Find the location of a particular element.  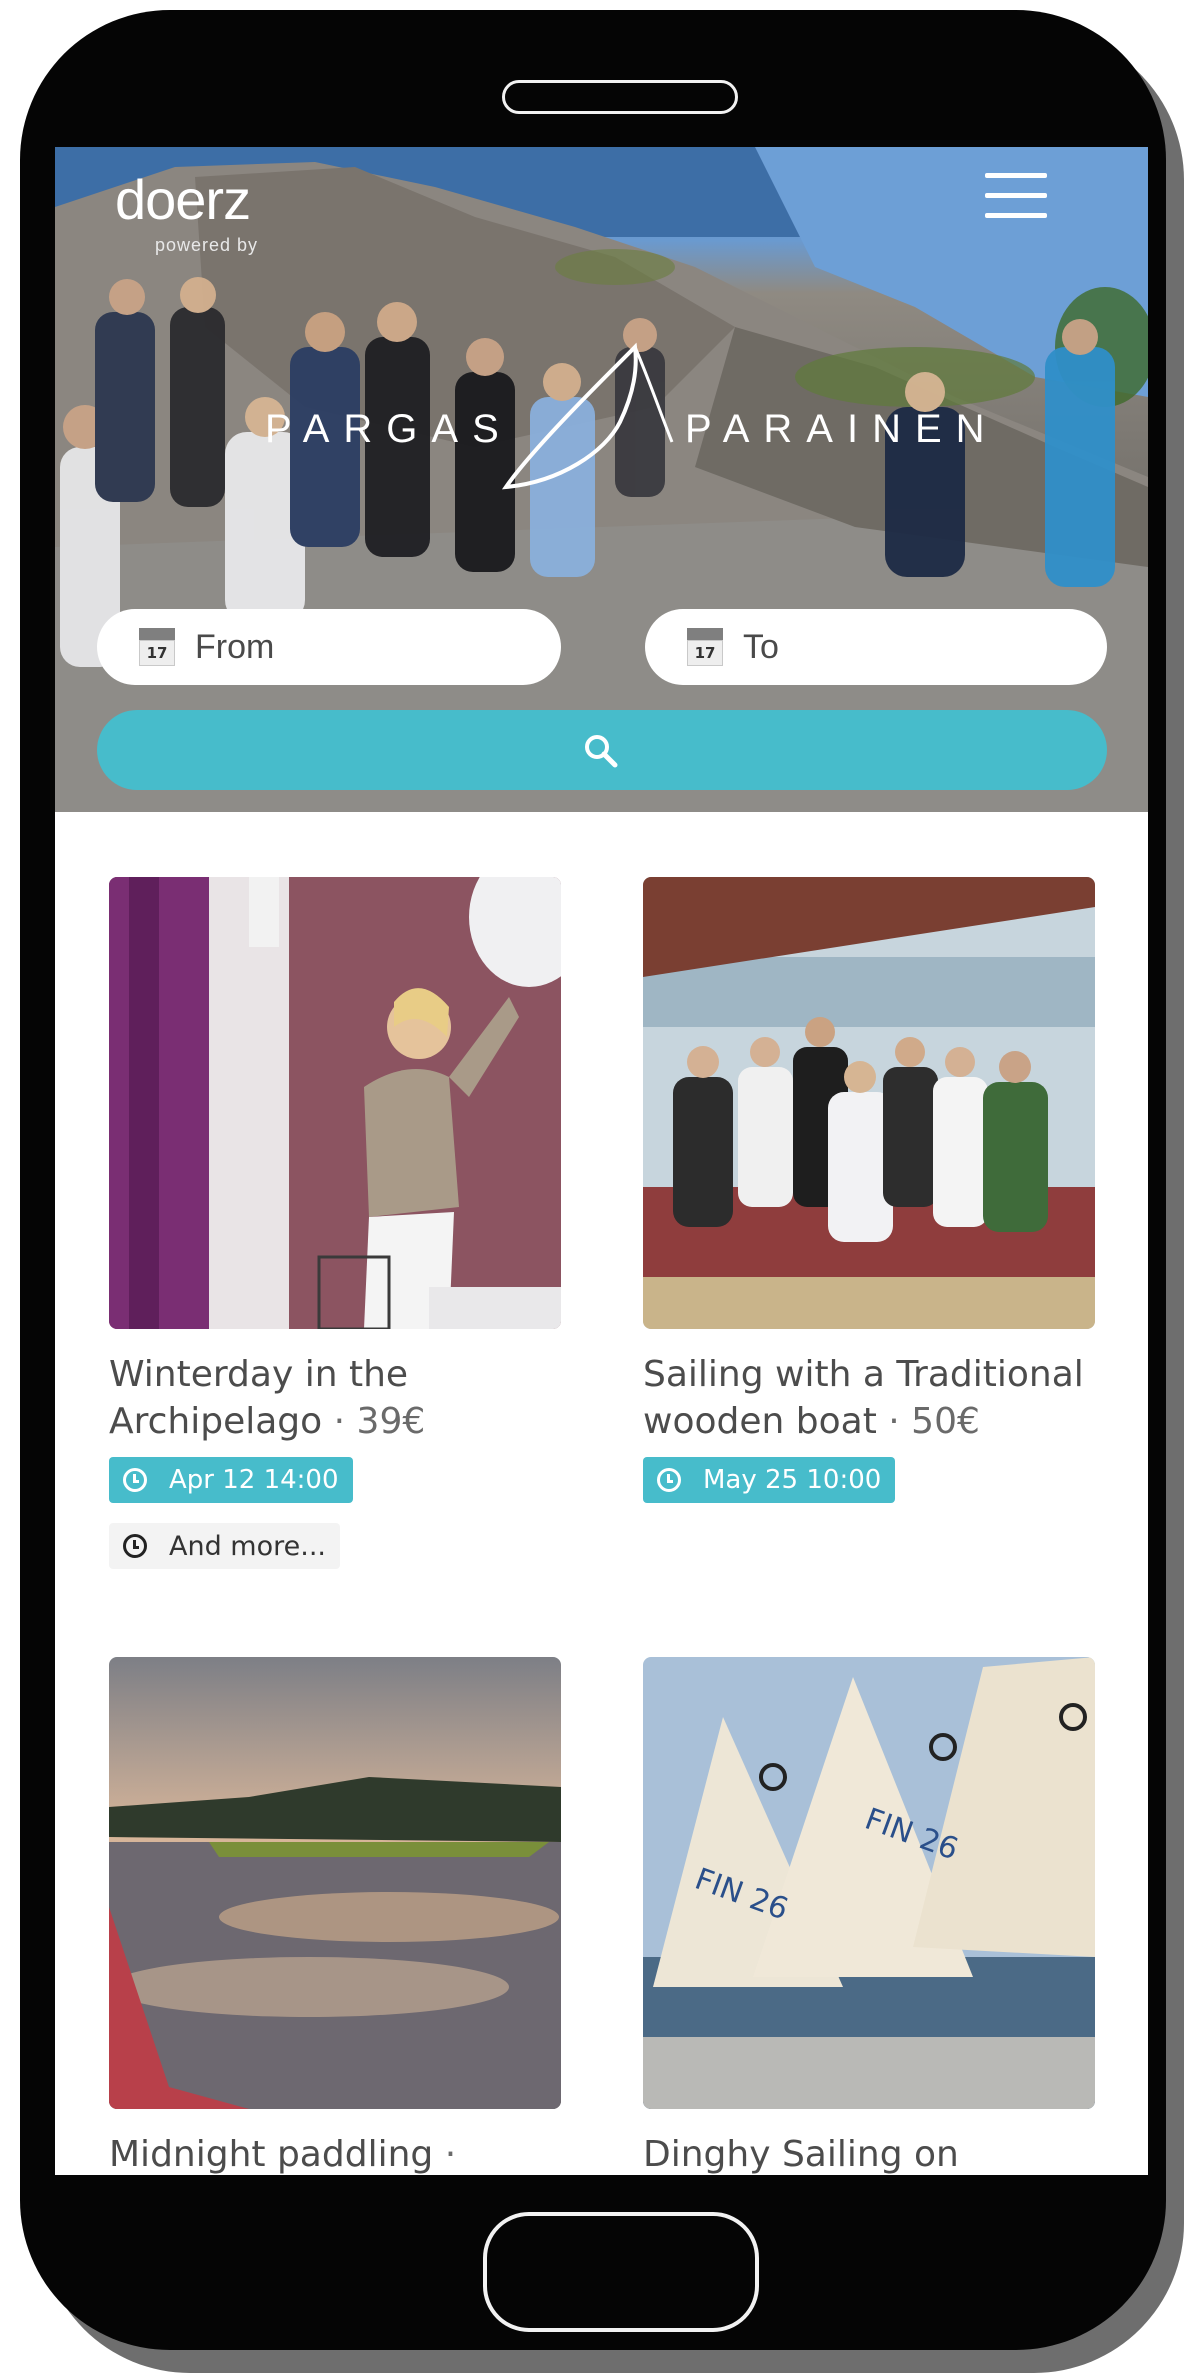

brand-text-parainen: PARAINEN is located at coordinates (842, 429).